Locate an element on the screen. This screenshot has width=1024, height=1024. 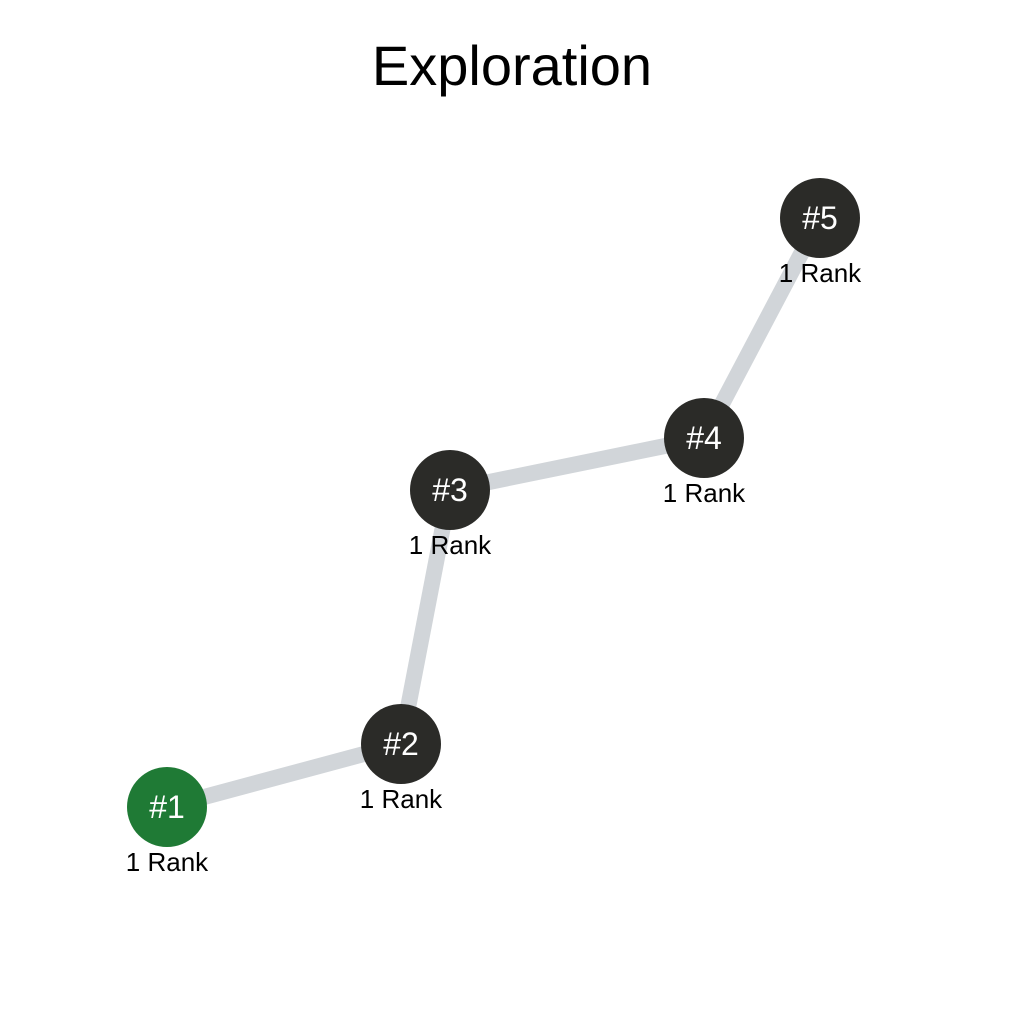
node-5: #5 1 Rank is located at coordinates (820, 233).